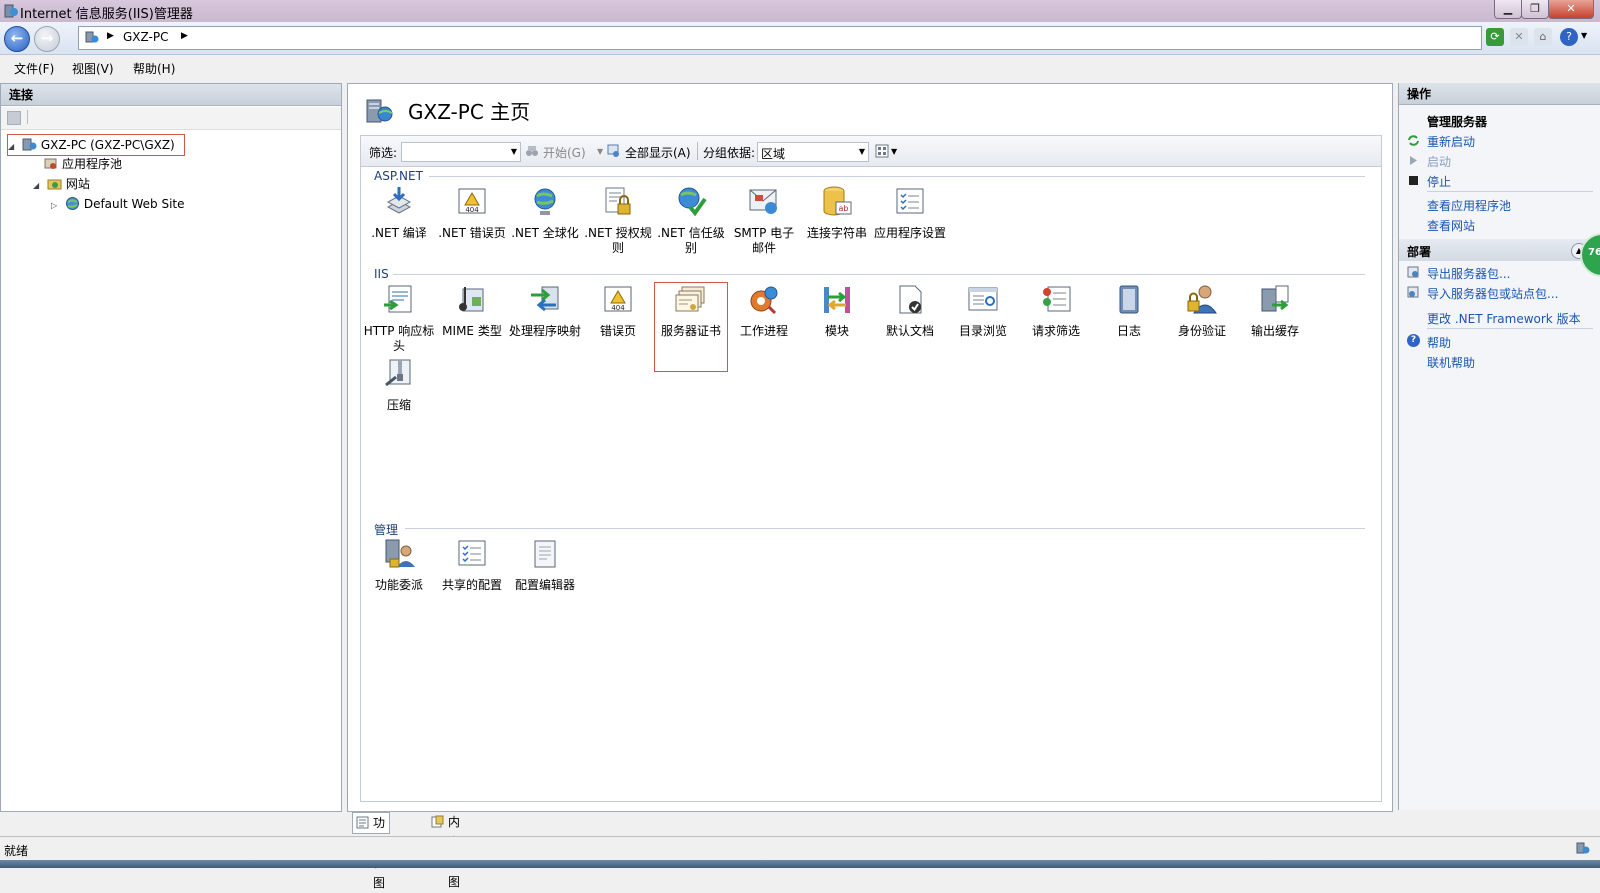 The width and height of the screenshot is (1600, 893). I want to click on feature-delegation: 功能委派, so click(399, 581).